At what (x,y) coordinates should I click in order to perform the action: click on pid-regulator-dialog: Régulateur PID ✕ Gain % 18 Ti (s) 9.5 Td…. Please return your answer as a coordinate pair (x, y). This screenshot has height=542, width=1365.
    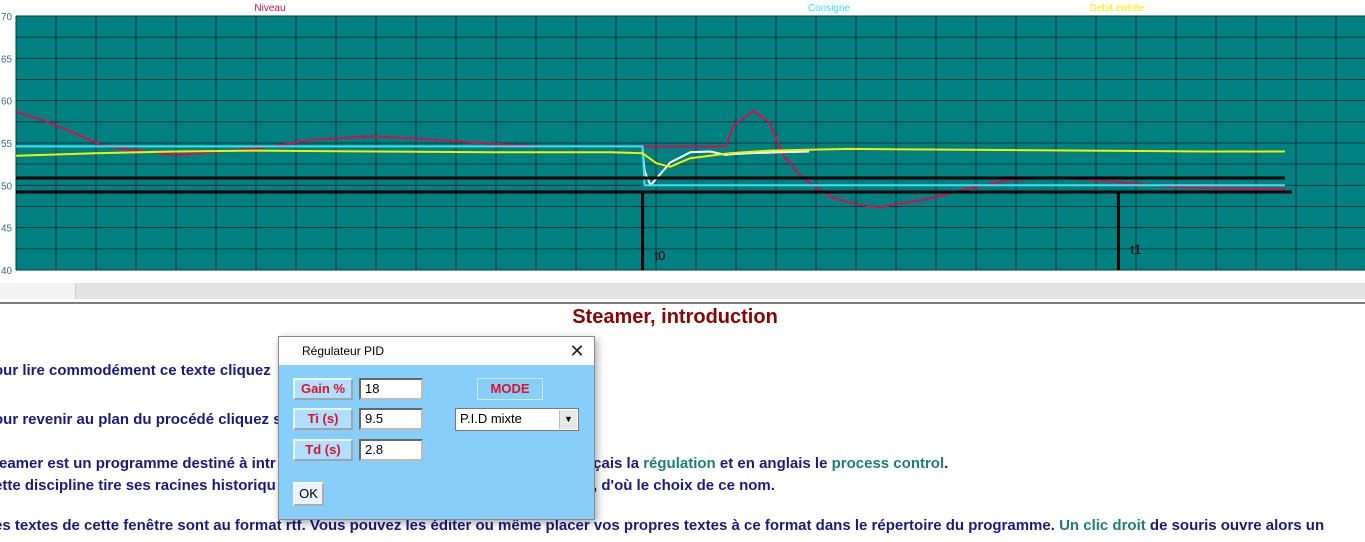
    Looking at the image, I should click on (436, 428).